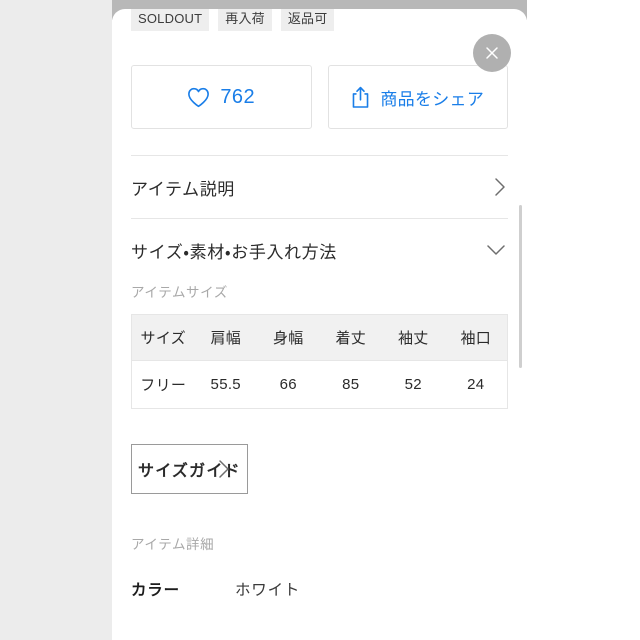 The height and width of the screenshot is (640, 640). I want to click on cell-chest: 66, so click(288, 384).